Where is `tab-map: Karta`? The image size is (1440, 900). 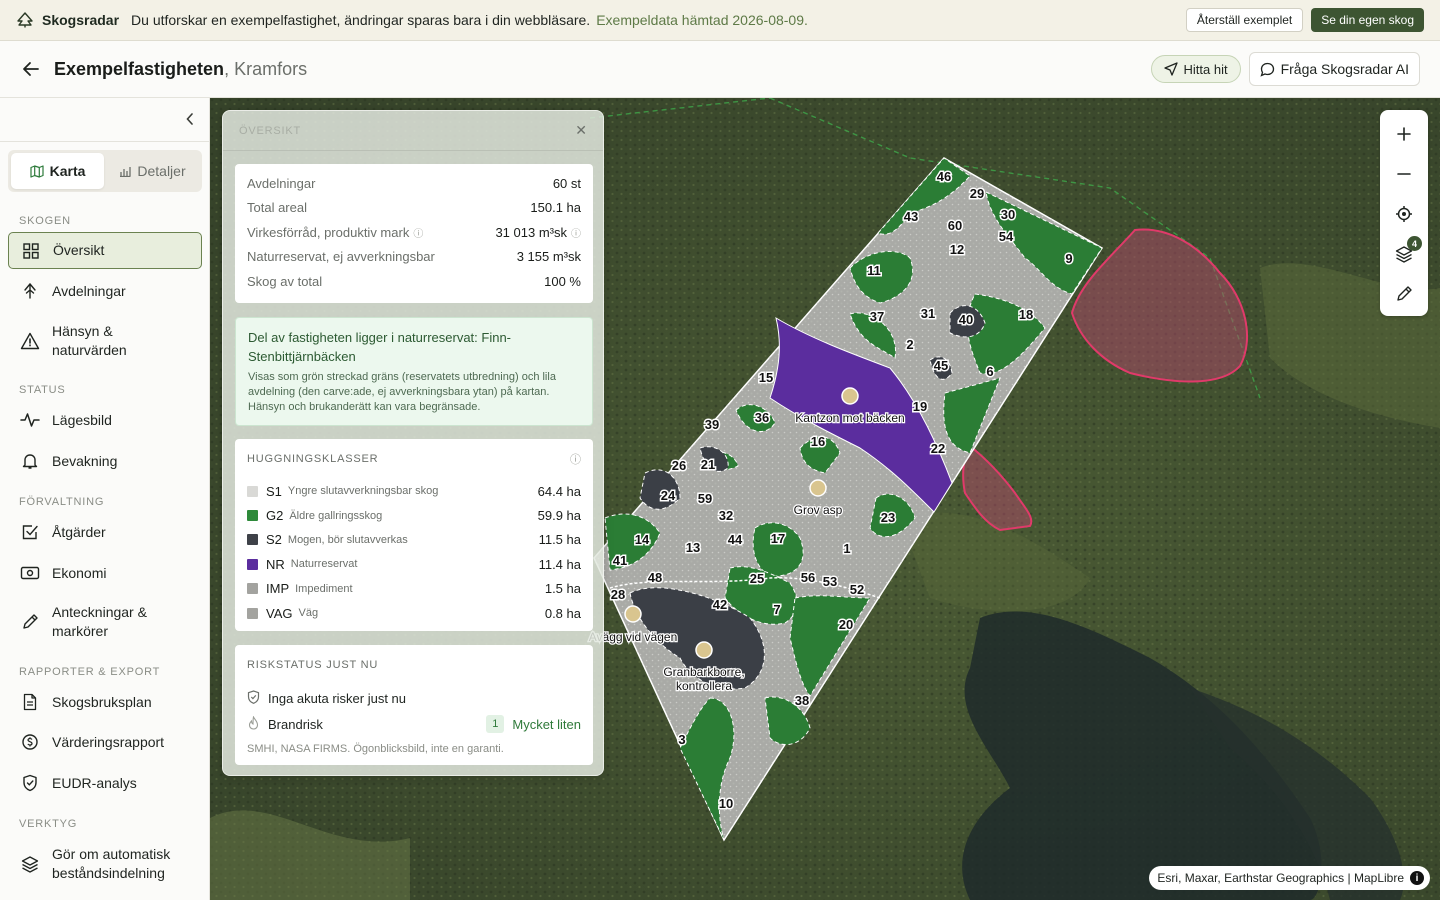
tab-map: Karta is located at coordinates (57, 171).